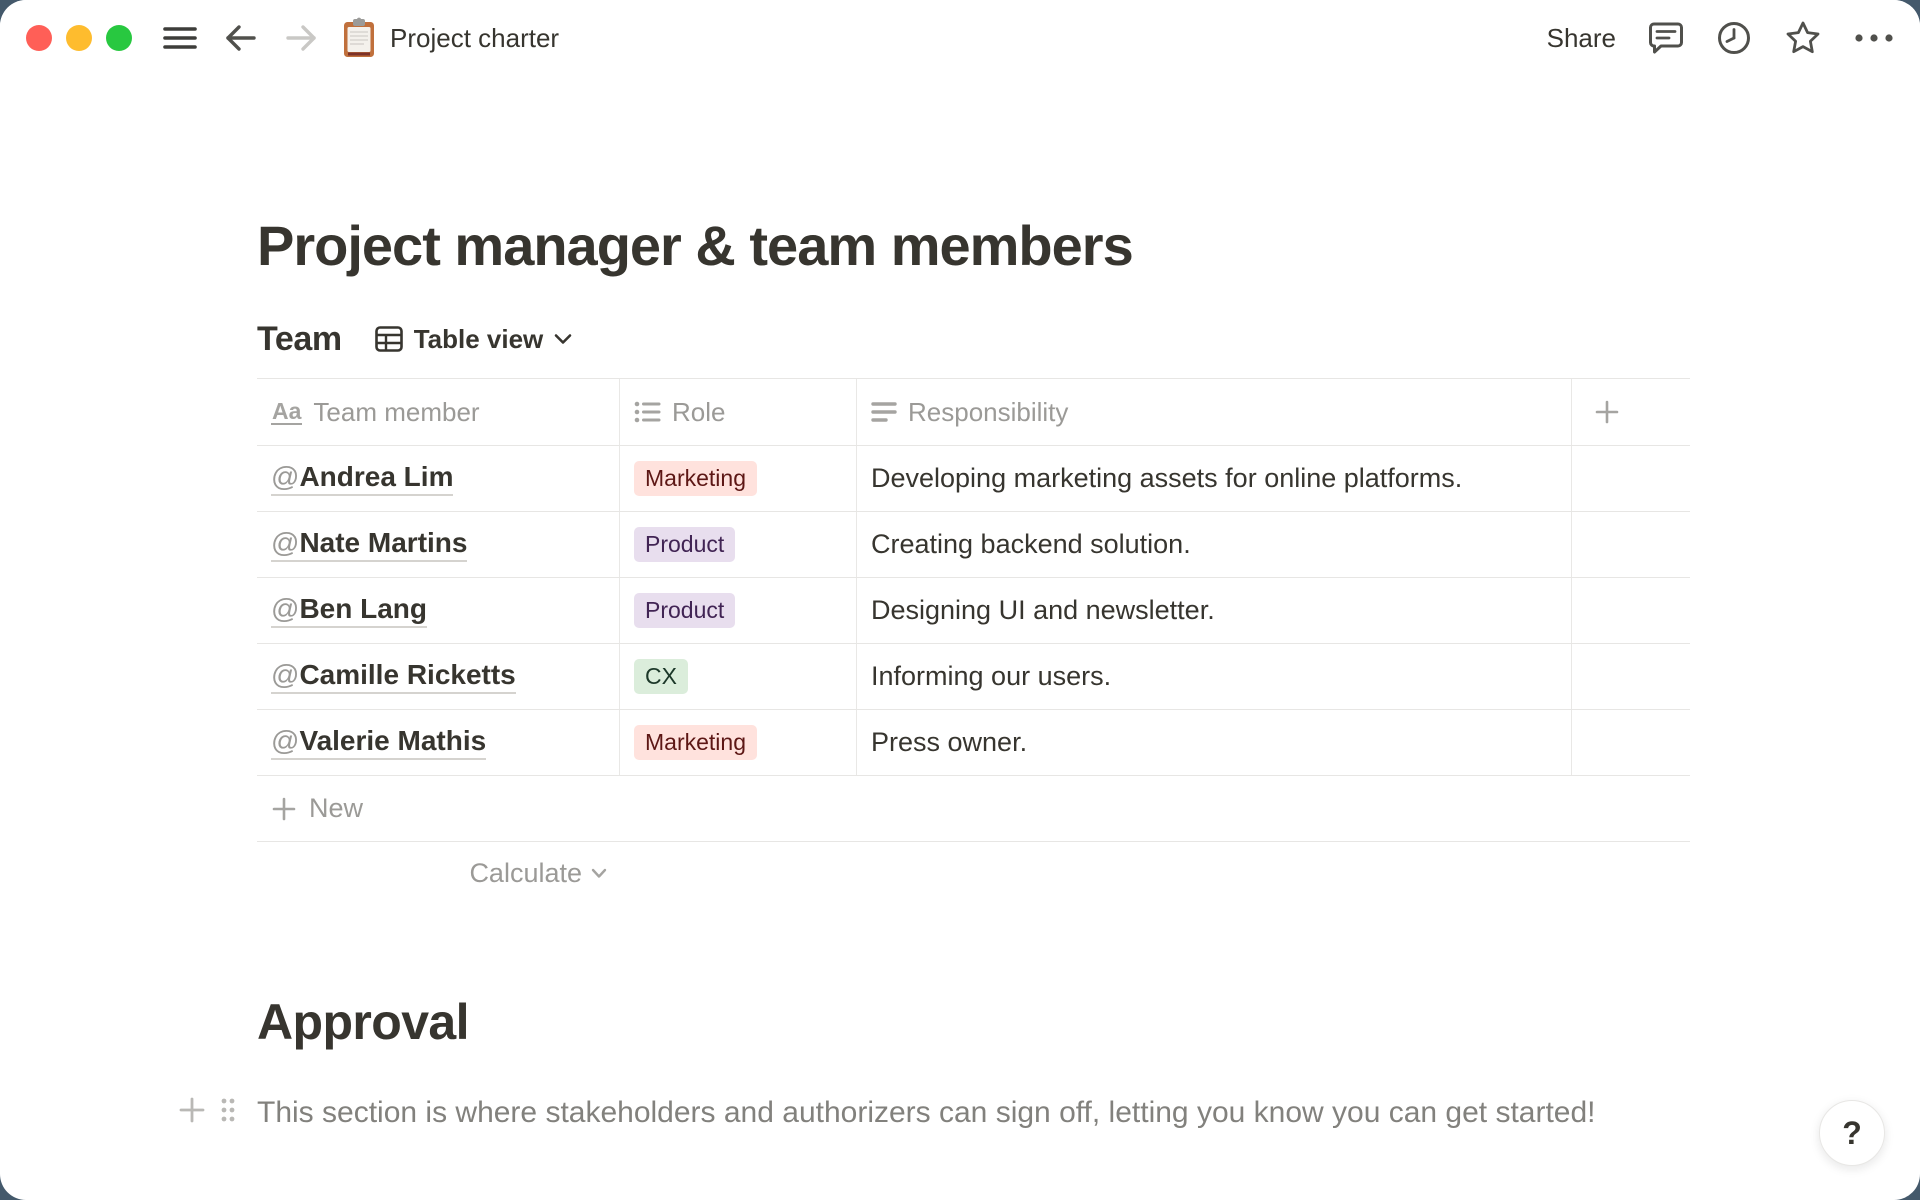 The width and height of the screenshot is (1920, 1200). What do you see at coordinates (349, 611) in the screenshot?
I see `person-mention: @Ben Lang` at bounding box center [349, 611].